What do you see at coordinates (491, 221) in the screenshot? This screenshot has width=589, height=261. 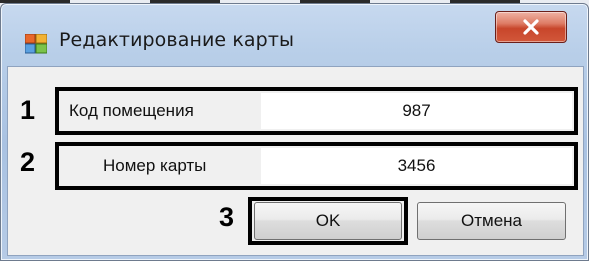 I see `cancel-button: Отмена` at bounding box center [491, 221].